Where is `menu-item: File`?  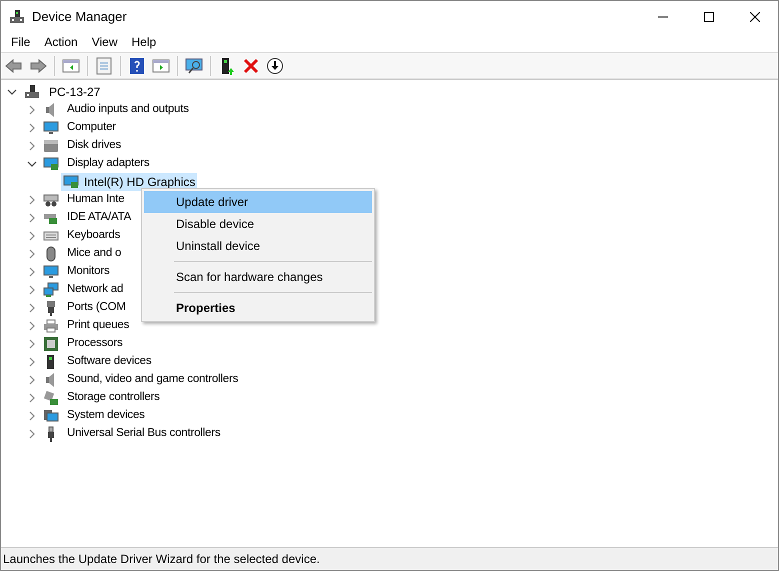
menu-item: File is located at coordinates (21, 42).